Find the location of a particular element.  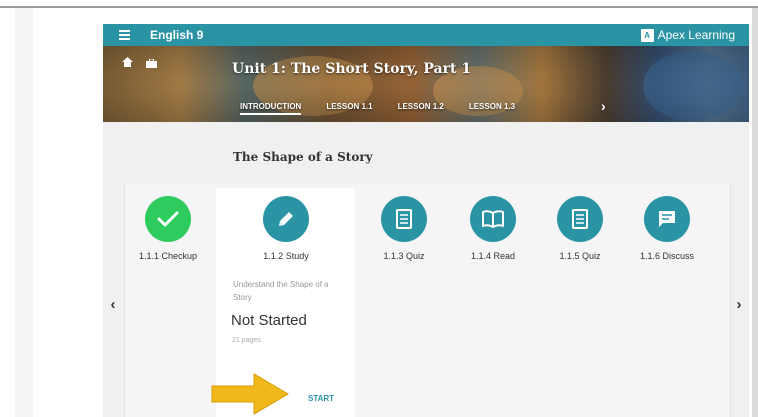

right-gutter is located at coordinates (755, 212).